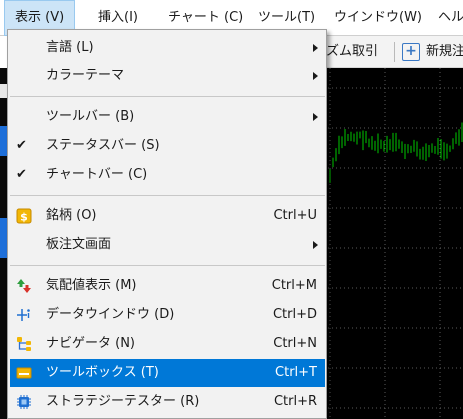 The width and height of the screenshot is (463, 419). What do you see at coordinates (411, 52) in the screenshot?
I see `new-order-icon: +` at bounding box center [411, 52].